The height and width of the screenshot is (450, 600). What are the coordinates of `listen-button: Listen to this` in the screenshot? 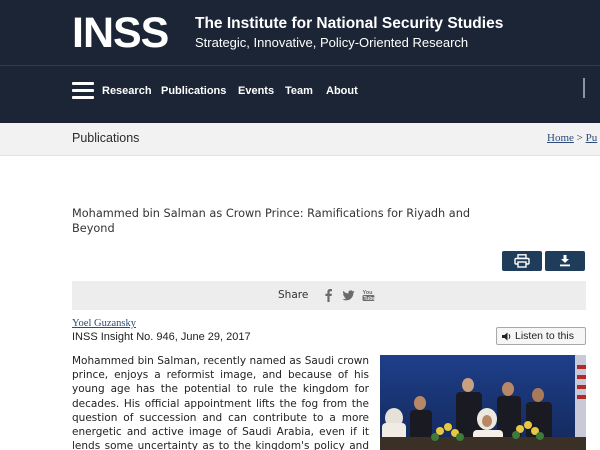 It's located at (541, 336).